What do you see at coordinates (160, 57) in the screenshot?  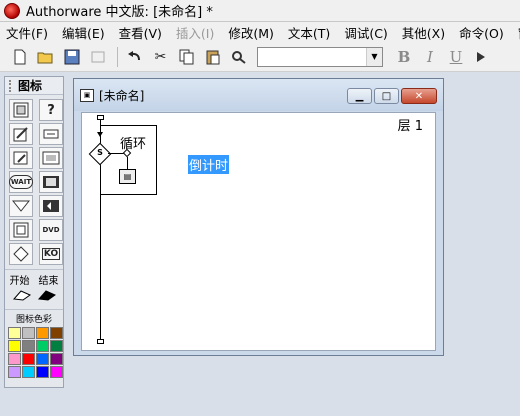 I see `cut-icon: ✂` at bounding box center [160, 57].